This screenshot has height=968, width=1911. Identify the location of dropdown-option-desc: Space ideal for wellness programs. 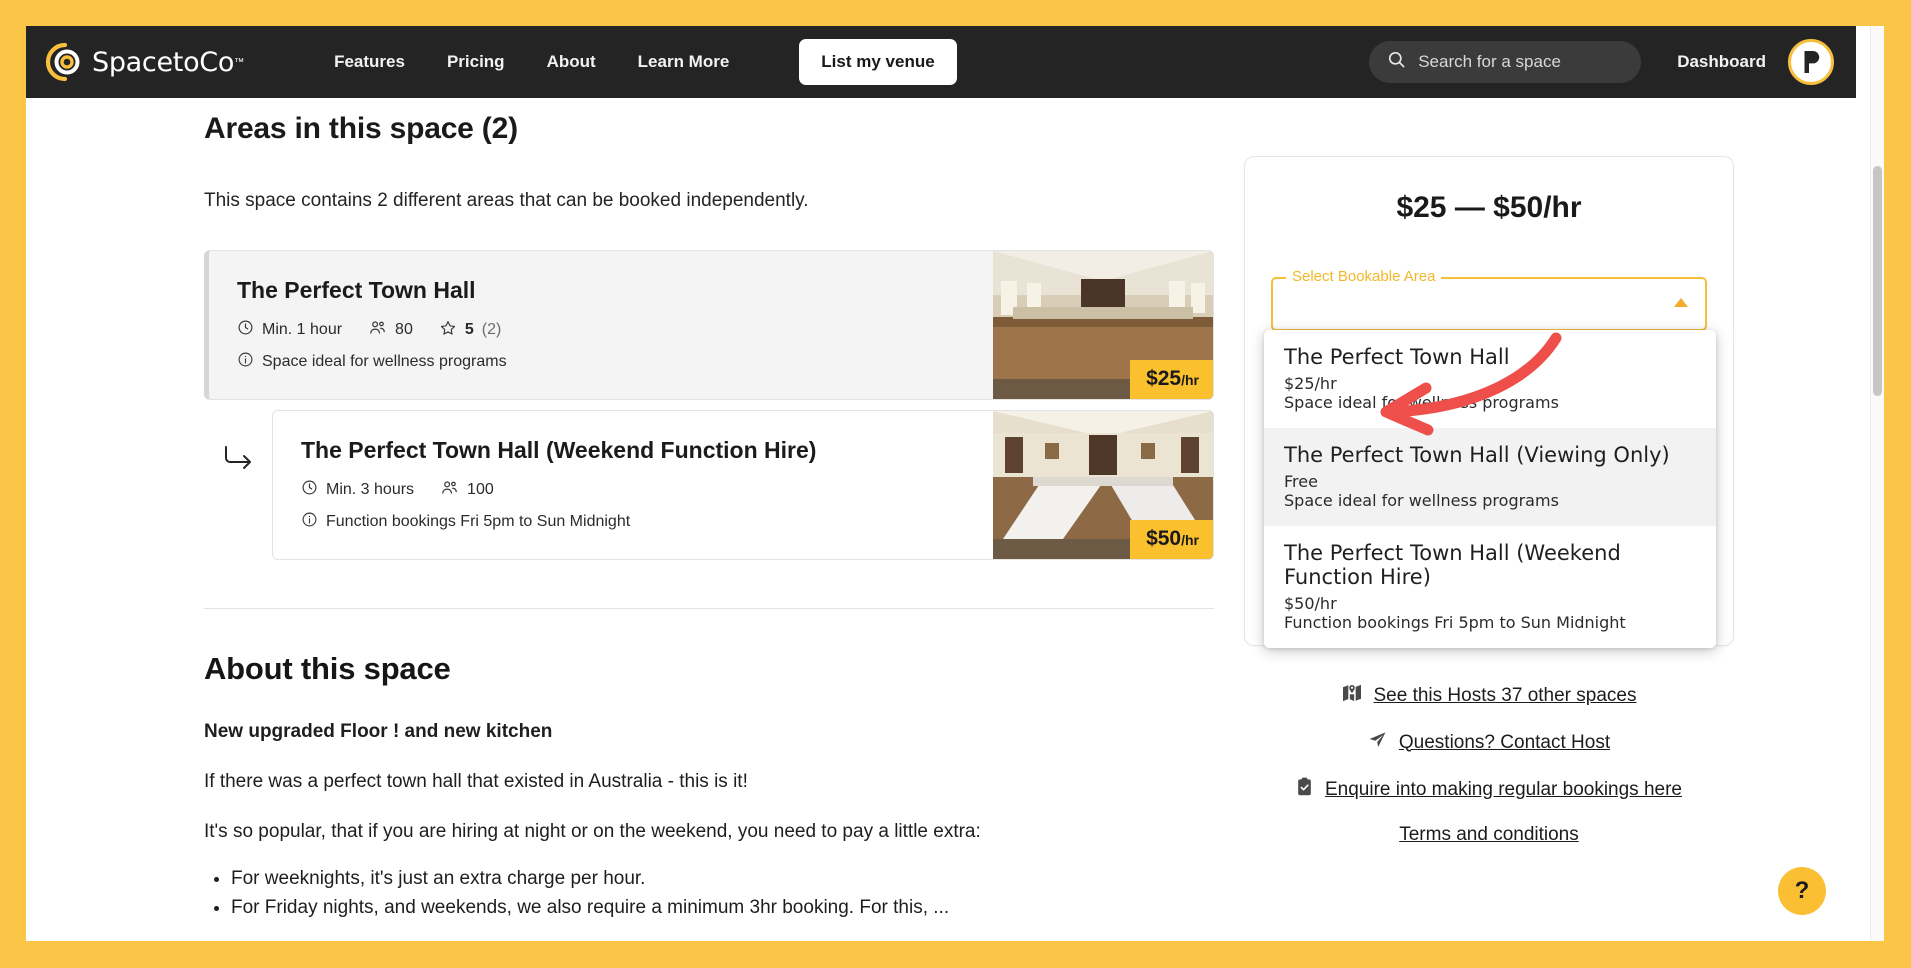
(1421, 402).